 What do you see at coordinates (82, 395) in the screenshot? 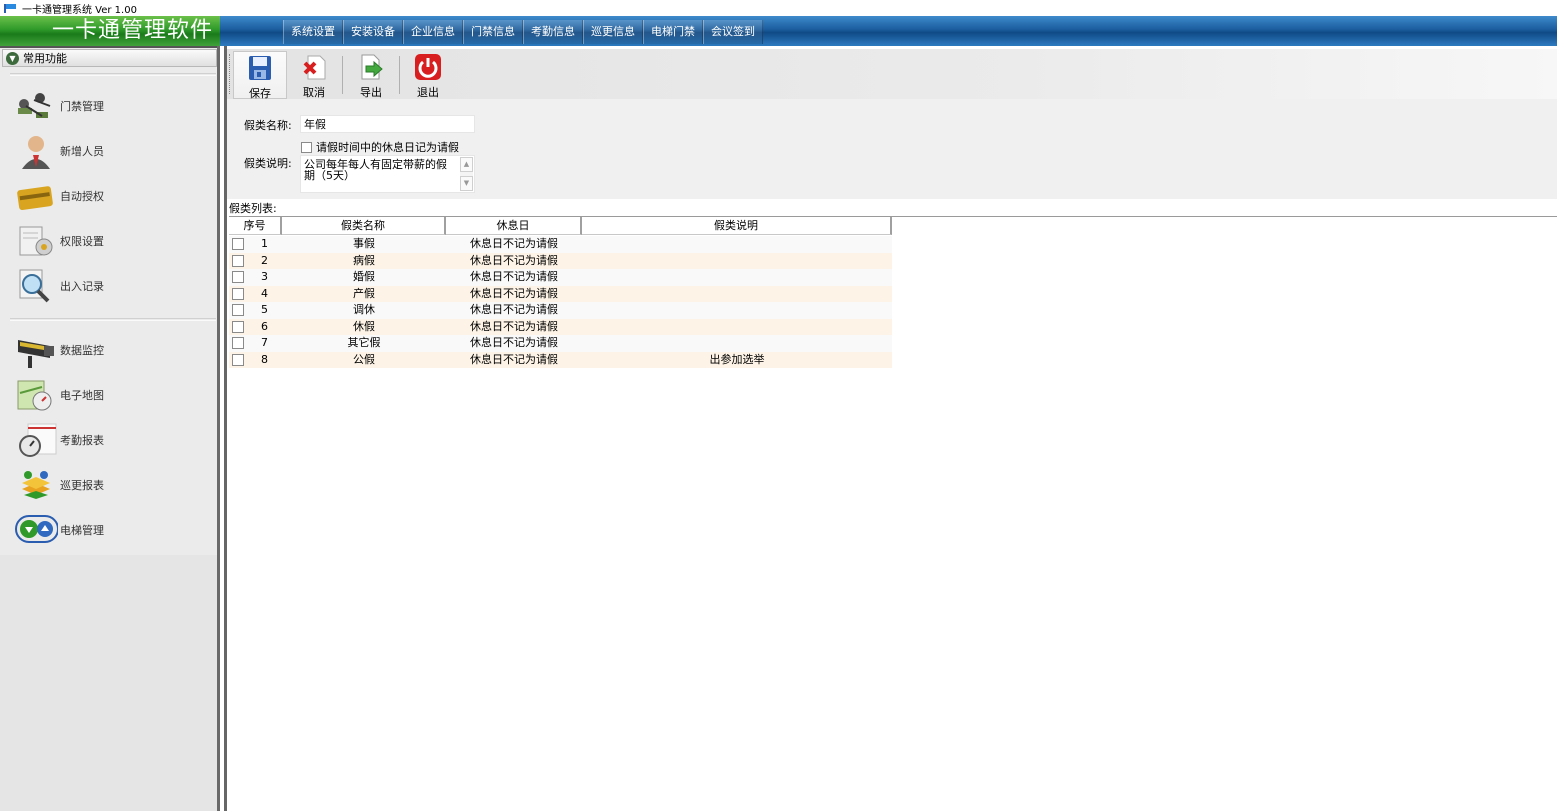
I see `sidebar-item-label: 电子地图` at bounding box center [82, 395].